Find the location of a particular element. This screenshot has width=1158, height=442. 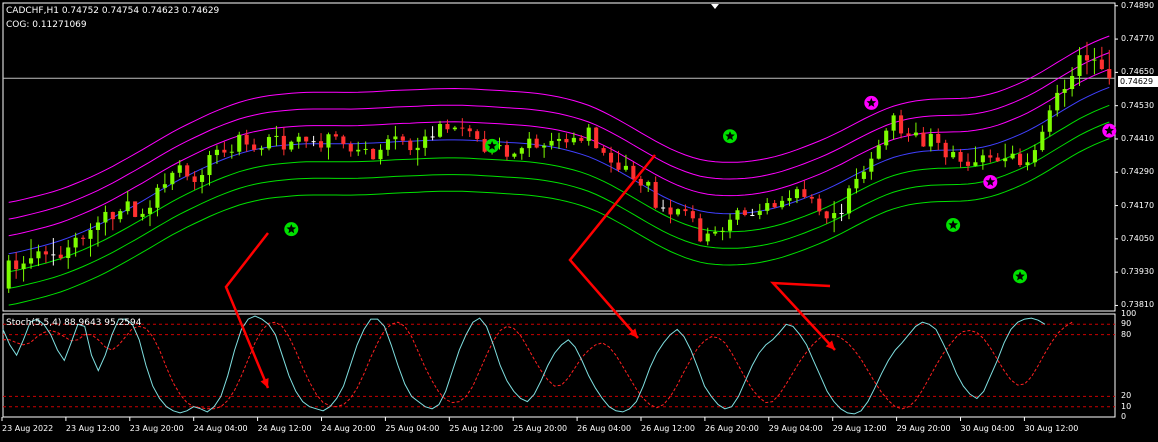

chart-shift-marker-icon is located at coordinates (715, 6).